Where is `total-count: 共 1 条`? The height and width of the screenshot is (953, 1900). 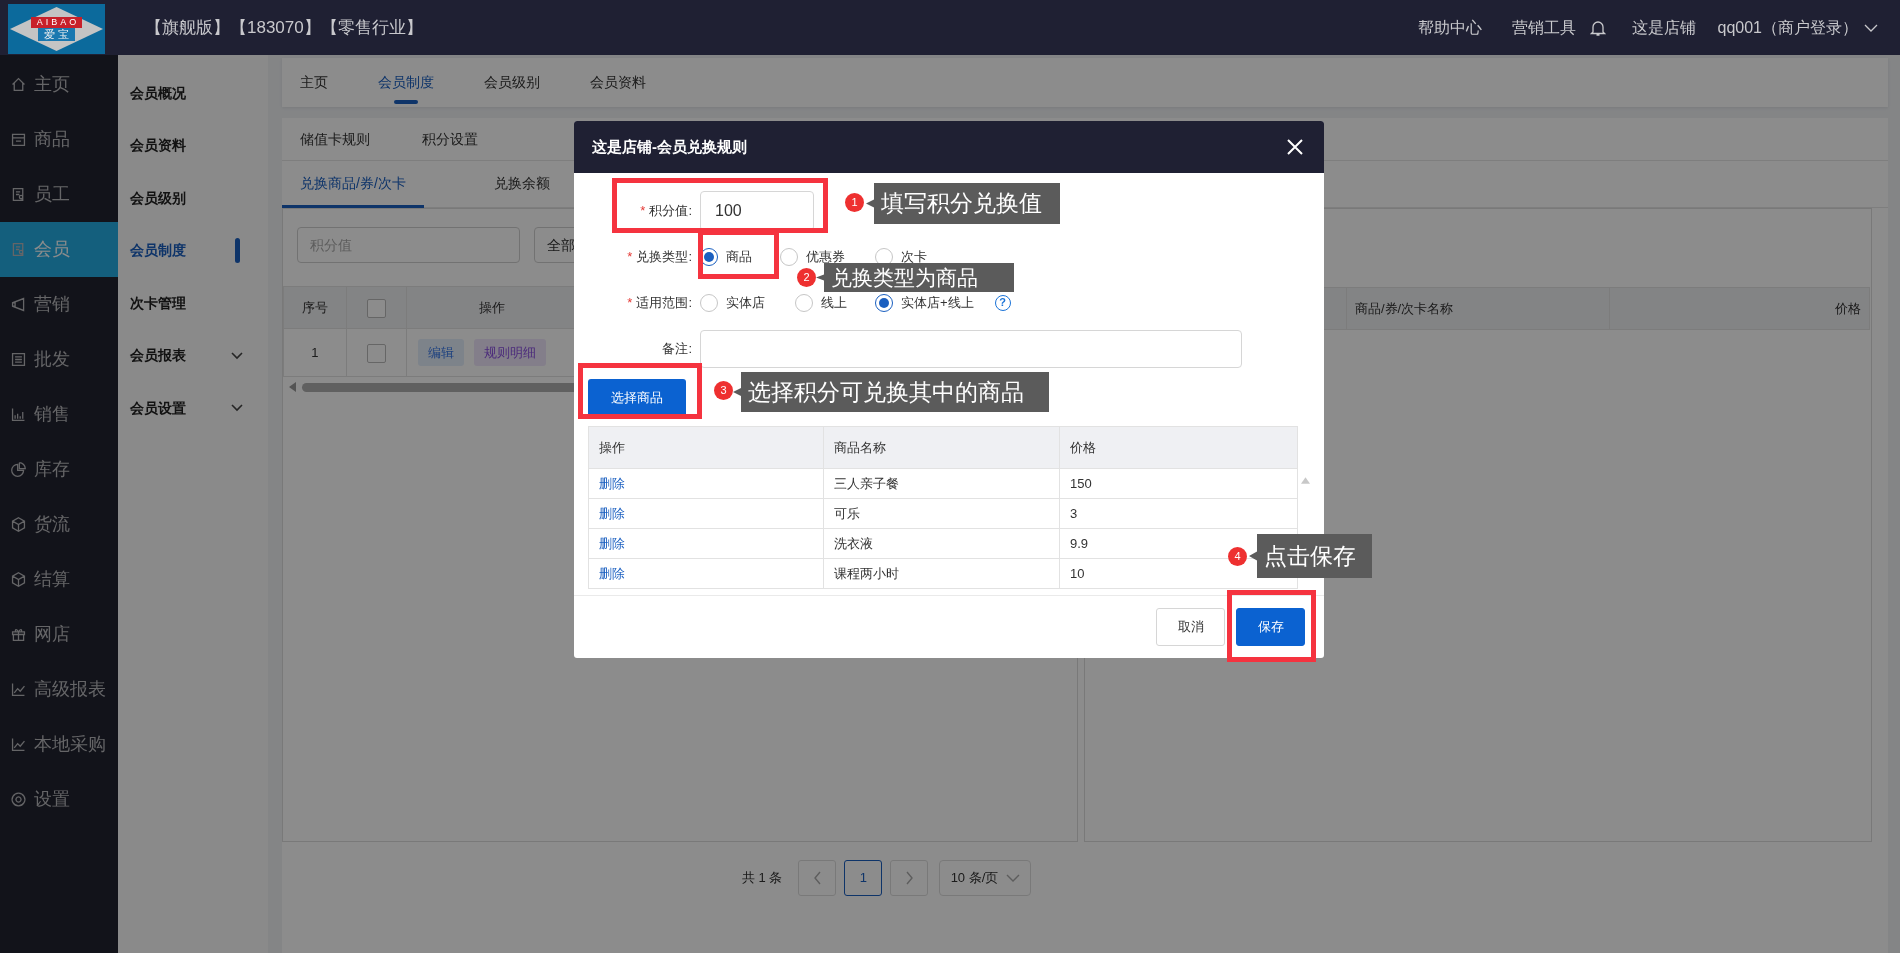 total-count: 共 1 条 is located at coordinates (762, 878).